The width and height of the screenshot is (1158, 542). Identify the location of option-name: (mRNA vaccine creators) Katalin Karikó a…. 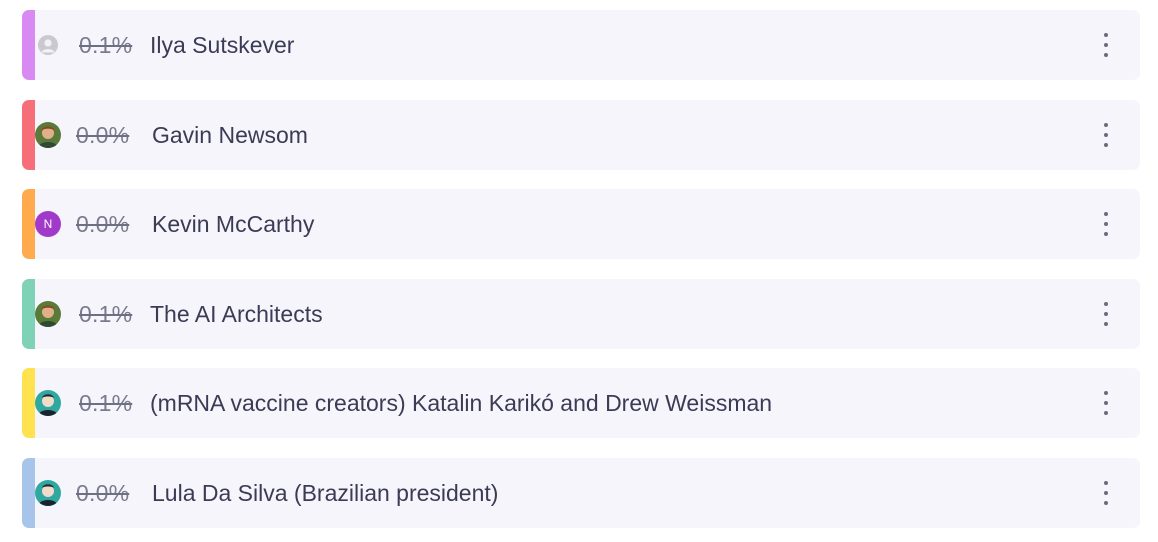
(461, 403).